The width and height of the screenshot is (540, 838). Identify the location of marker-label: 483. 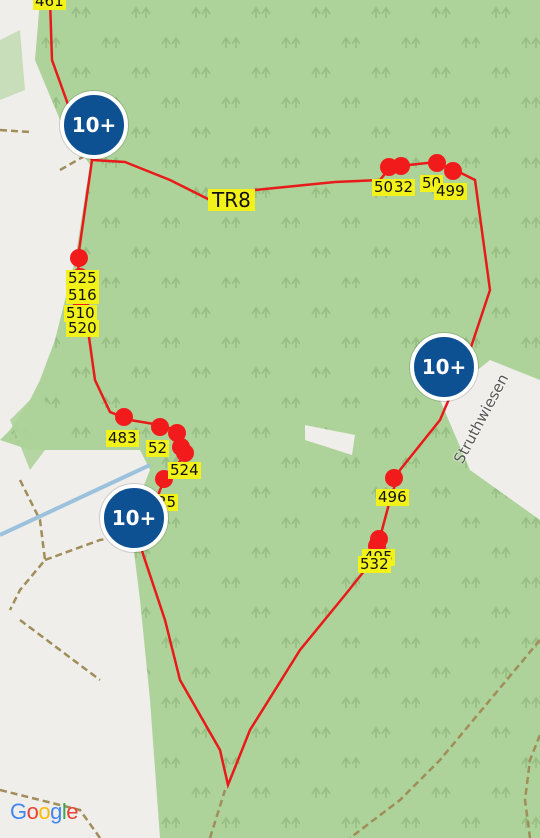
(122, 438).